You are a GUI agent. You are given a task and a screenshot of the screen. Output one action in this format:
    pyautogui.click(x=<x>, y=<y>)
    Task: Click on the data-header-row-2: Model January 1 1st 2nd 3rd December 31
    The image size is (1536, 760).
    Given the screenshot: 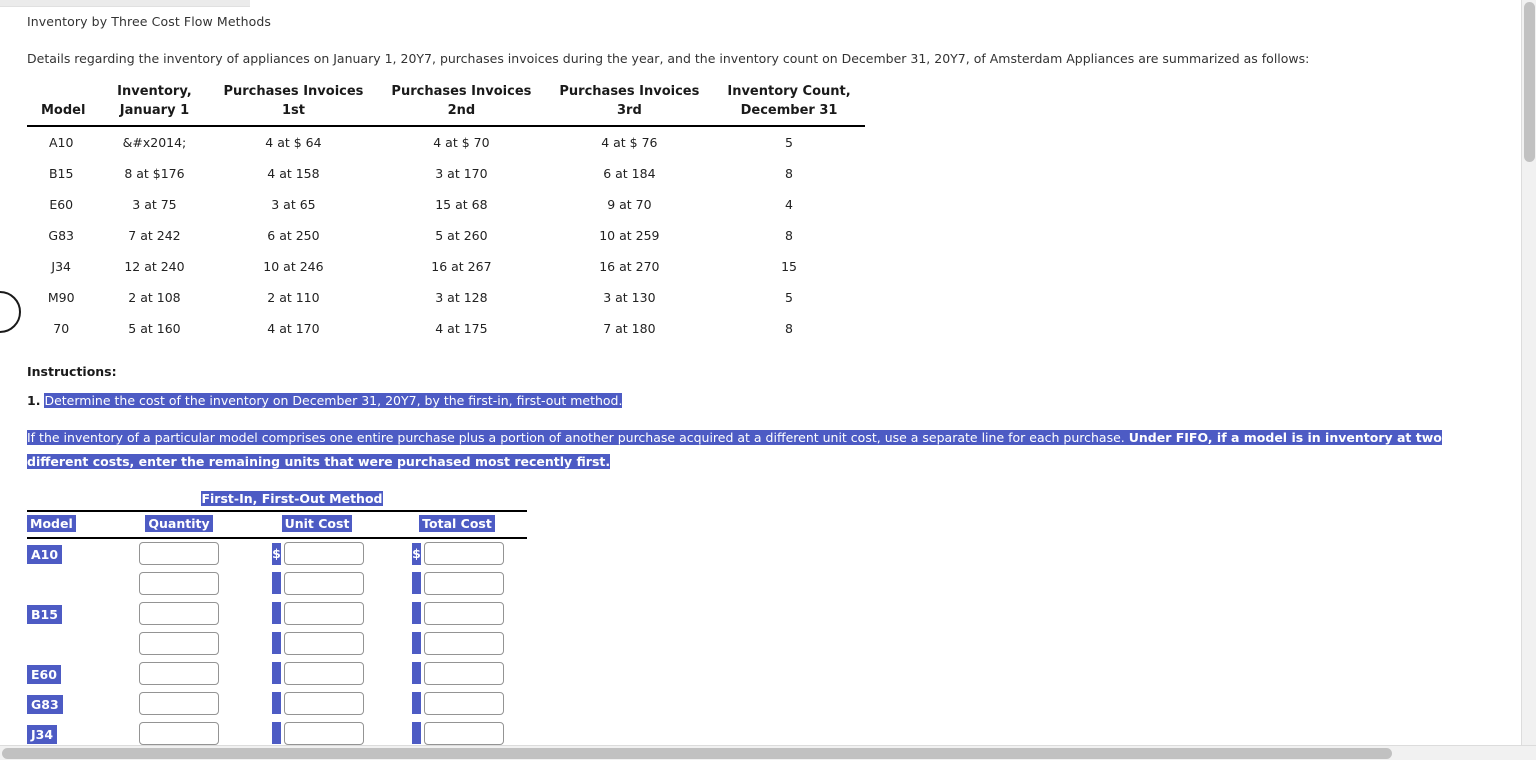 What is the action you would take?
    pyautogui.click(x=446, y=114)
    